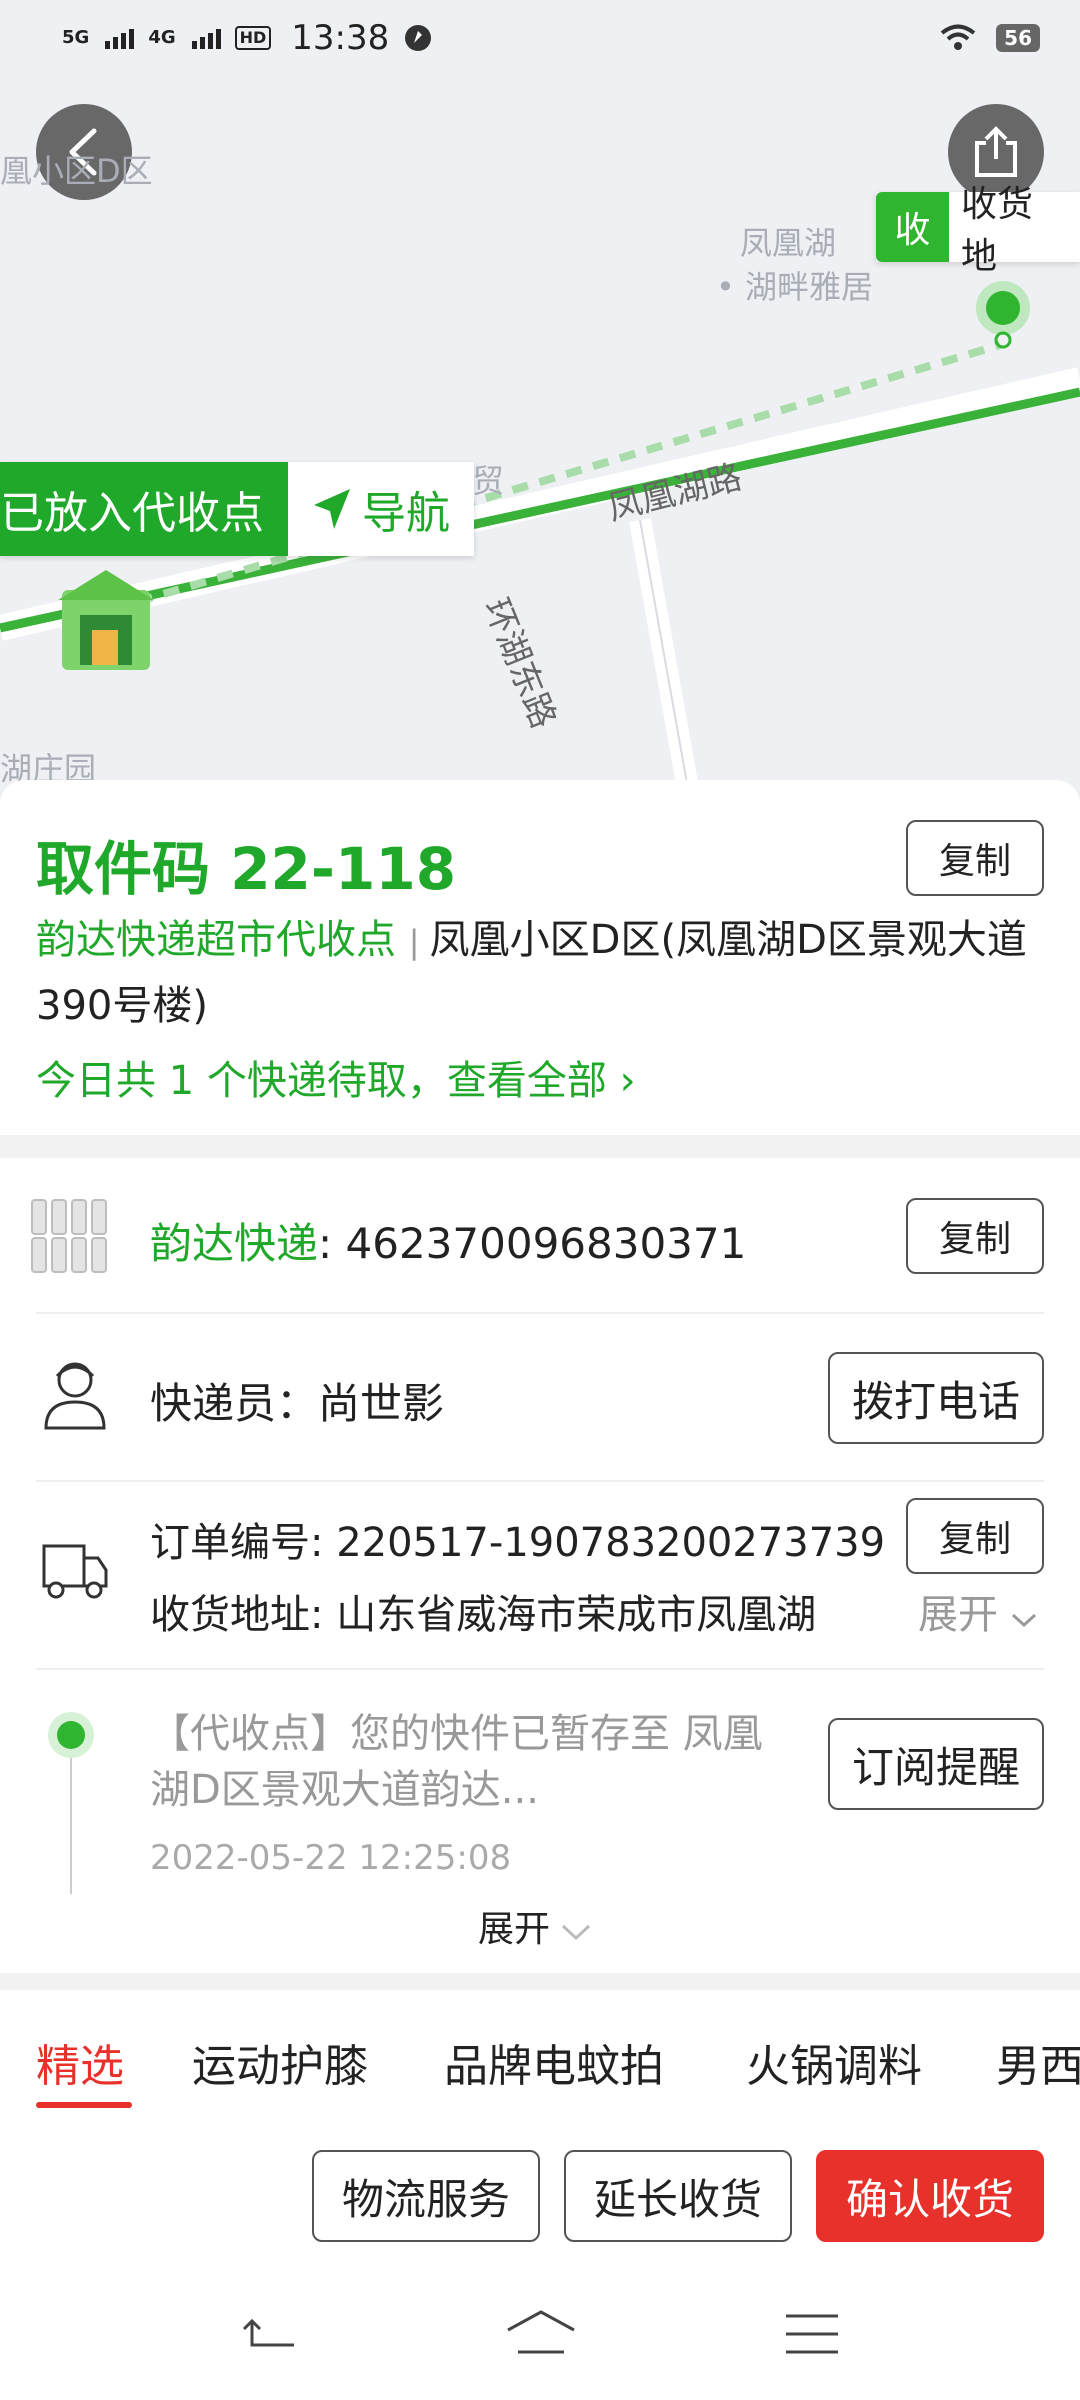 Image resolution: width=1080 pixels, height=2400 pixels. What do you see at coordinates (554, 2062) in the screenshot?
I see `tab-mosquito-swatter: 品牌电蚊拍` at bounding box center [554, 2062].